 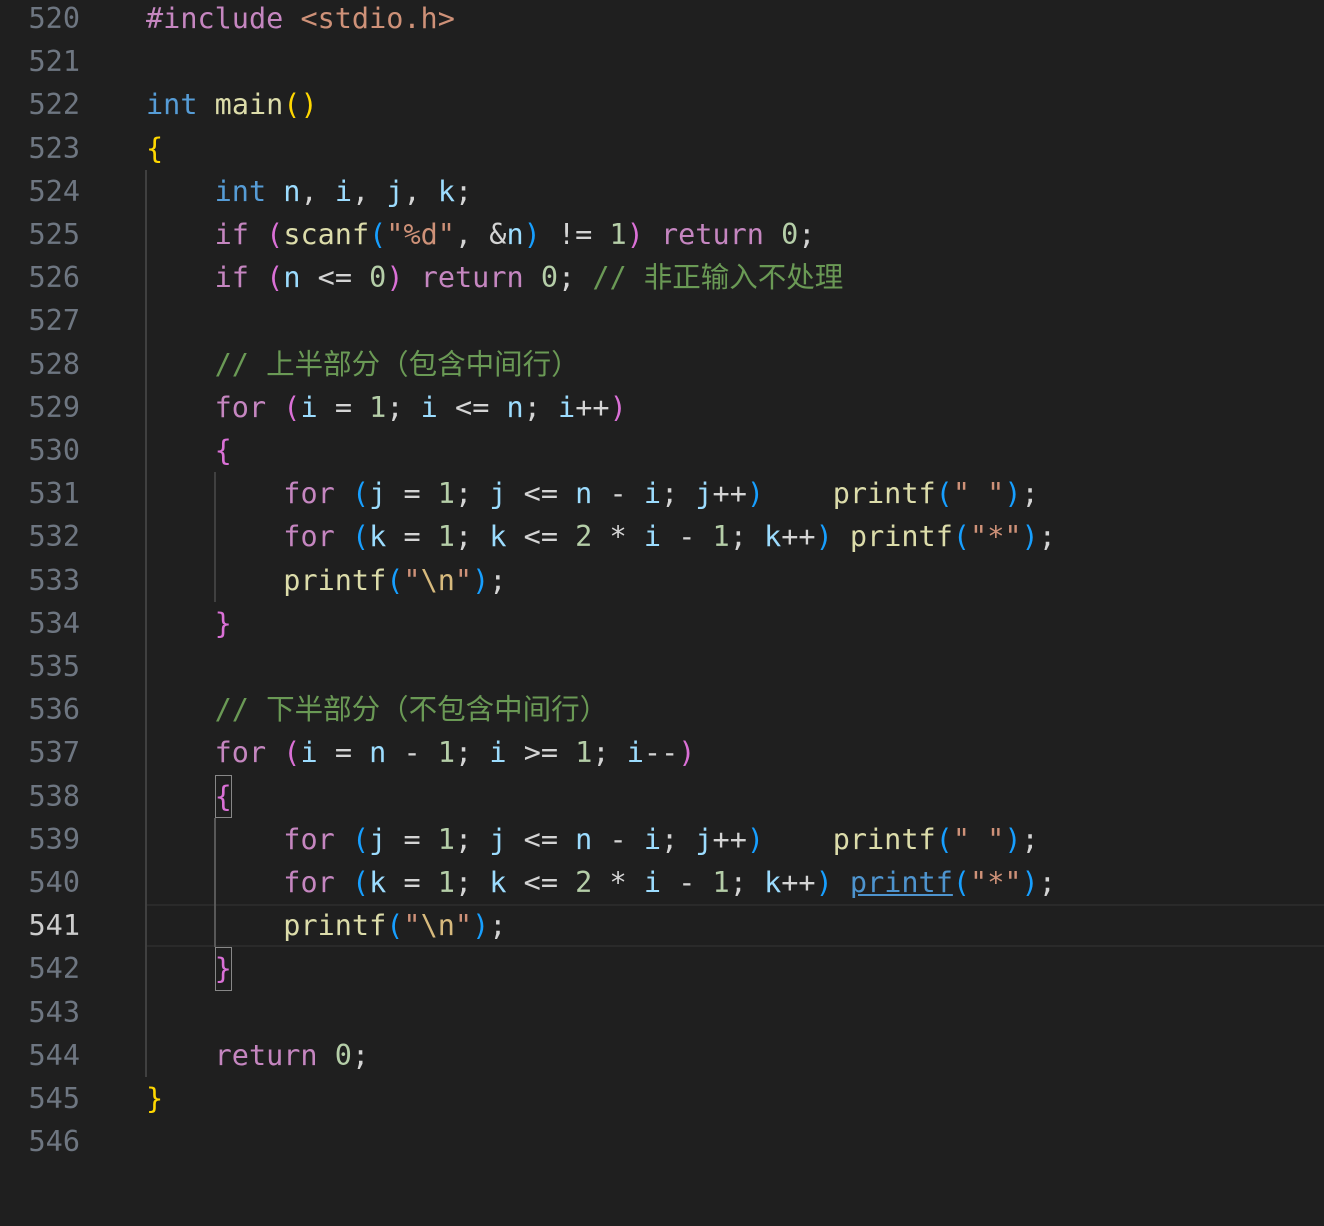 I want to click on code-line: 542 }, so click(x=662, y=969).